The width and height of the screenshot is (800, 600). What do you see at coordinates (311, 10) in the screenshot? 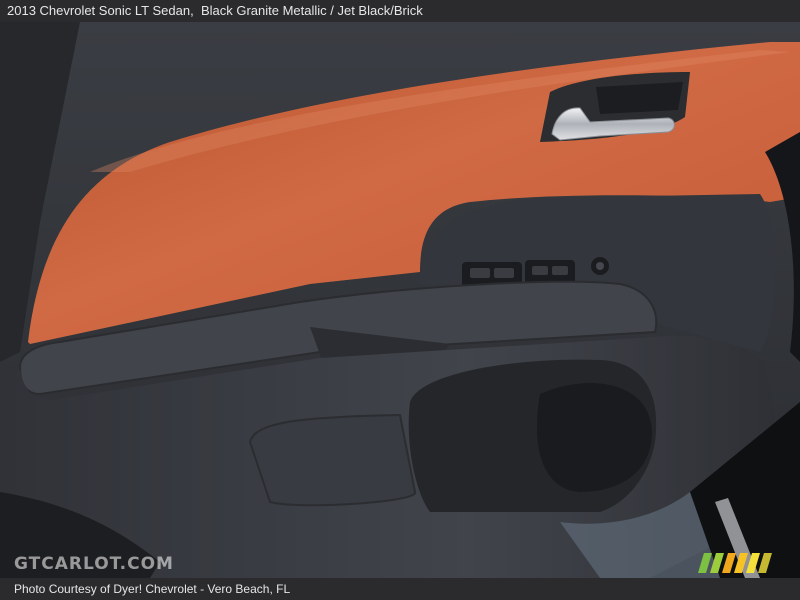
I see `caption-color-info: Black Granite Metallic / Jet Black/Brick` at bounding box center [311, 10].